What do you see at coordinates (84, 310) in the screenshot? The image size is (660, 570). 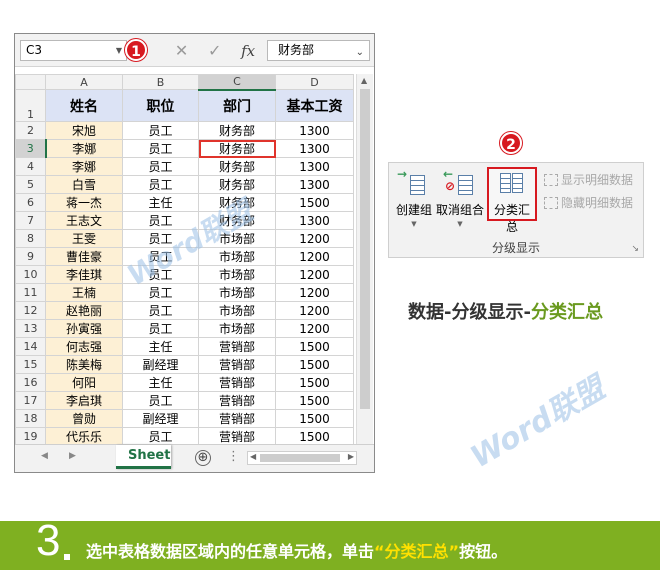 I see `cell-name: 赵艳丽` at bounding box center [84, 310].